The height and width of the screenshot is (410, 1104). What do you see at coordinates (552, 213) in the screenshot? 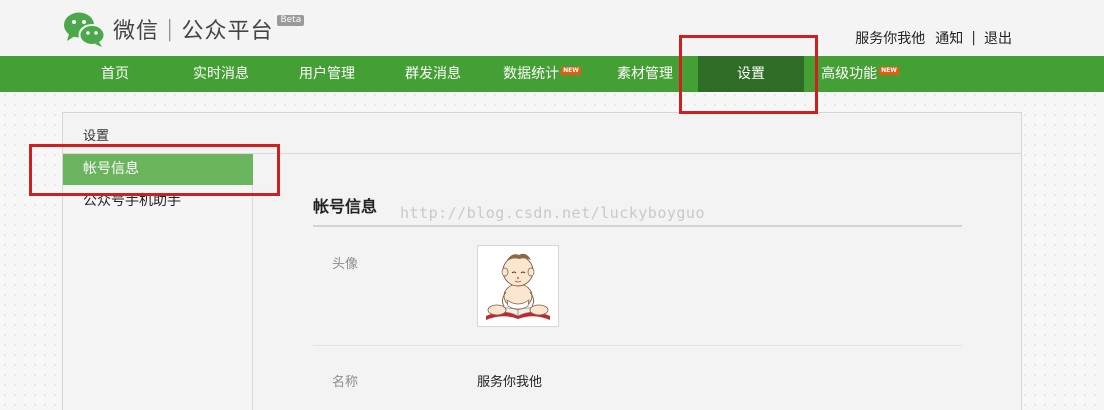
I see `watermark-text: http://blog.csdn.net/luckyboyguo` at bounding box center [552, 213].